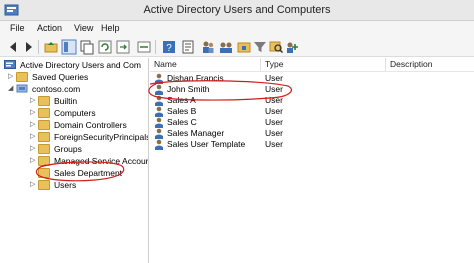 The width and height of the screenshot is (474, 263). What do you see at coordinates (188, 89) in the screenshot?
I see `row-name: John Smith` at bounding box center [188, 89].